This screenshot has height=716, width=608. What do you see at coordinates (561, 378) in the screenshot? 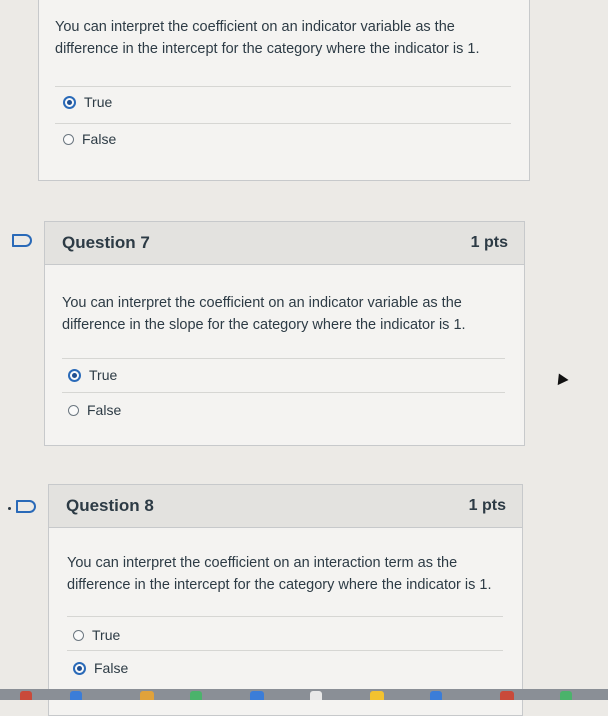
I see `mouse-pointer-icon` at bounding box center [561, 378].